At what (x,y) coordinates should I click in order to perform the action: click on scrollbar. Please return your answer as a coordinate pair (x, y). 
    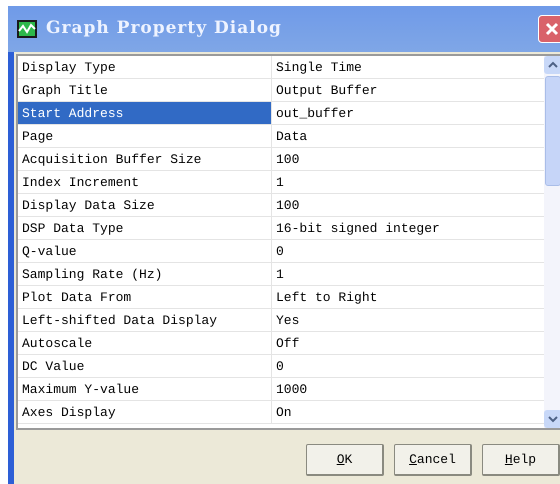
    Looking at the image, I should click on (552, 242).